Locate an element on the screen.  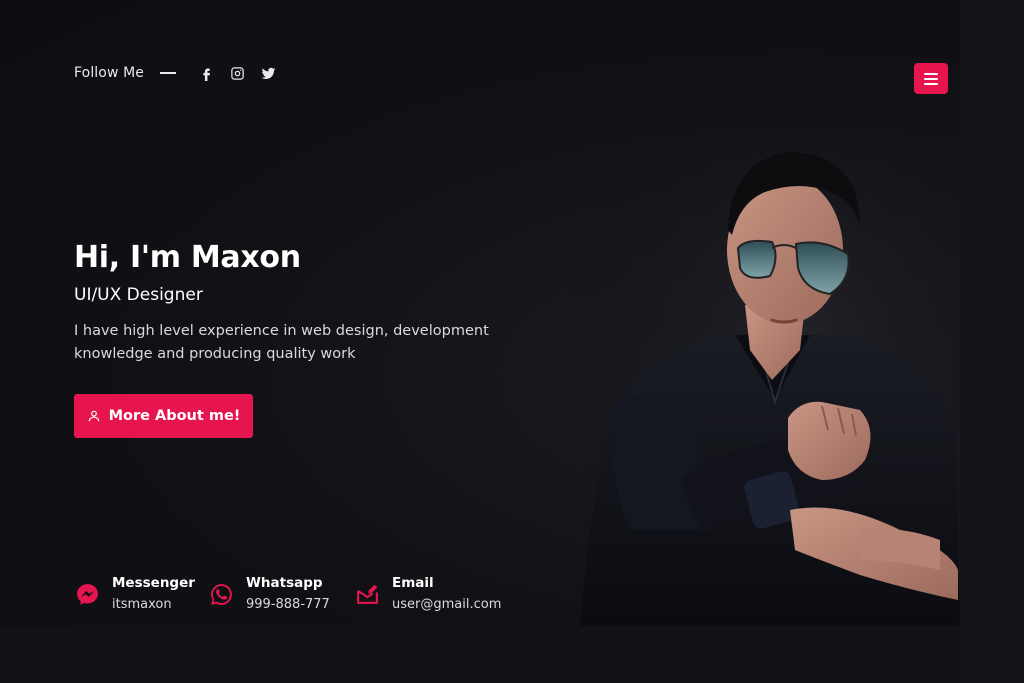
contact-title: Messenger is located at coordinates (153, 583).